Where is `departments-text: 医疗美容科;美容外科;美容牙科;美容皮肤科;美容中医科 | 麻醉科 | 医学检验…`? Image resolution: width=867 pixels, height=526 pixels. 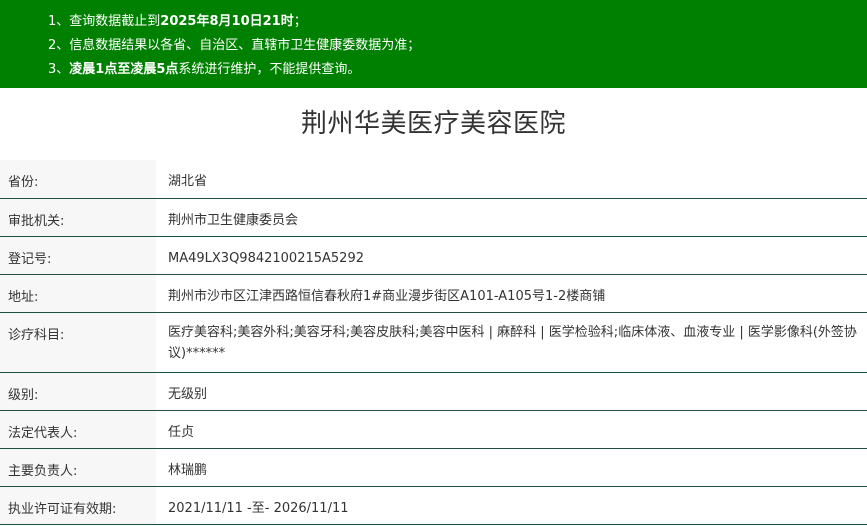 departments-text: 医疗美容科;美容外科;美容牙科;美容皮肤科;美容中医科 | 麻醉科 | 医学检验… is located at coordinates (512, 342).